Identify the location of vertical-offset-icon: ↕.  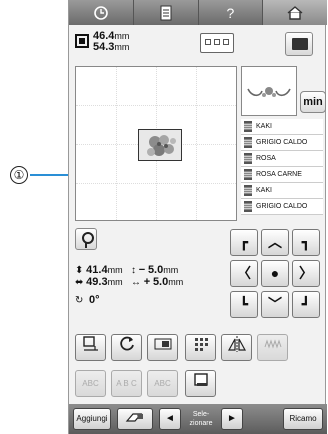
(133, 270).